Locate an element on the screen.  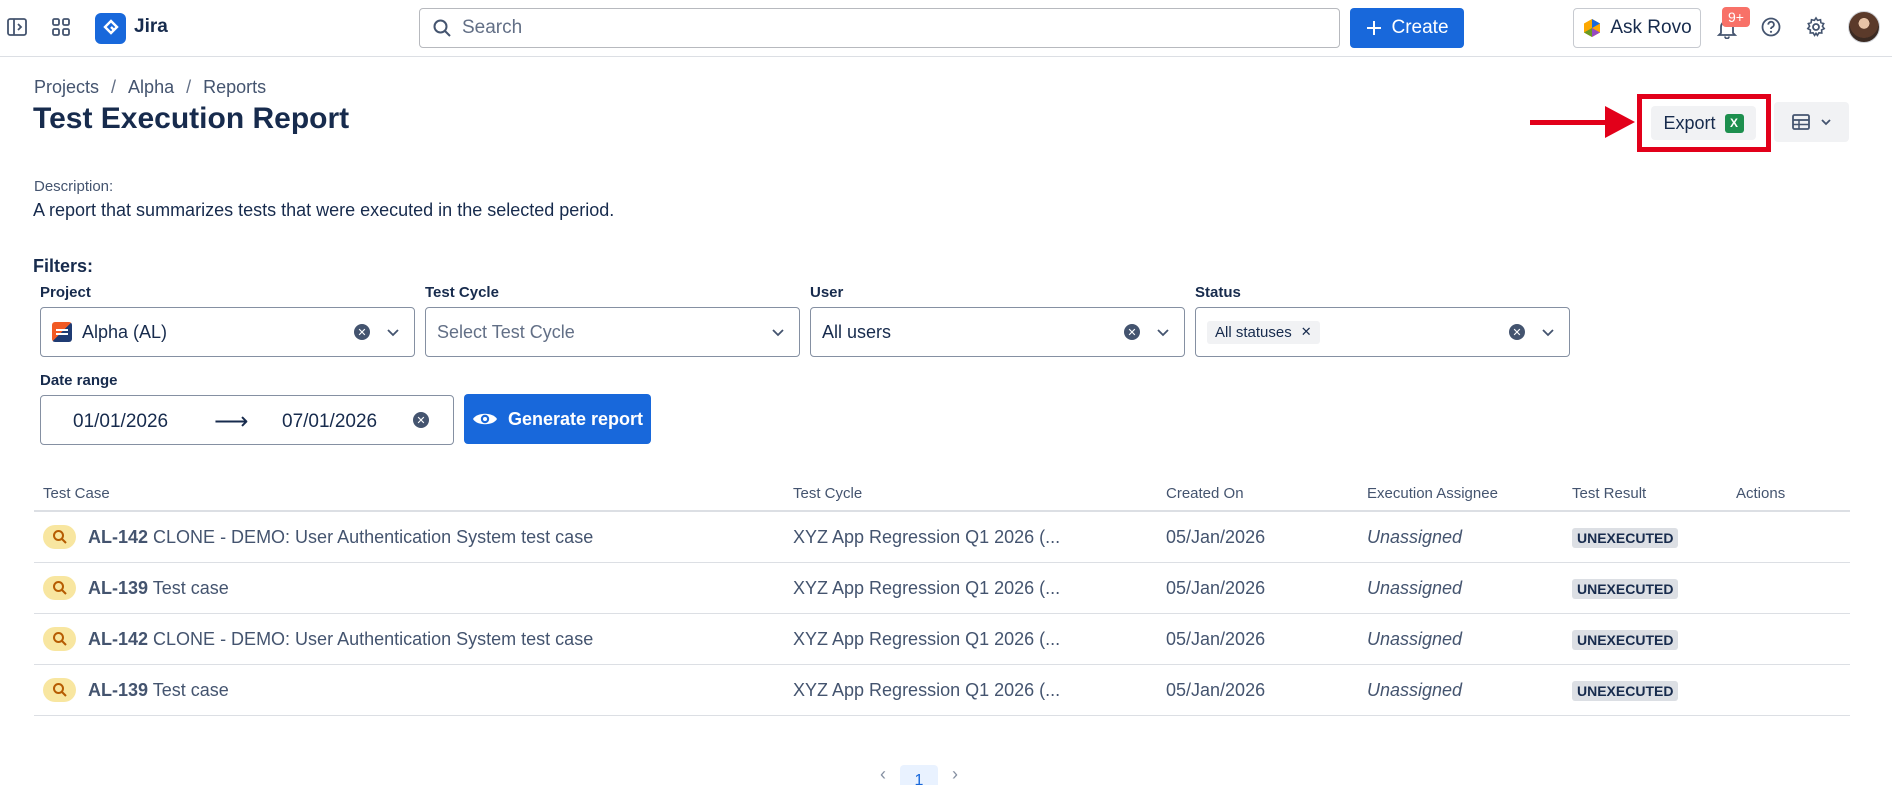
status-tag-label: All statuses is located at coordinates (1253, 332).